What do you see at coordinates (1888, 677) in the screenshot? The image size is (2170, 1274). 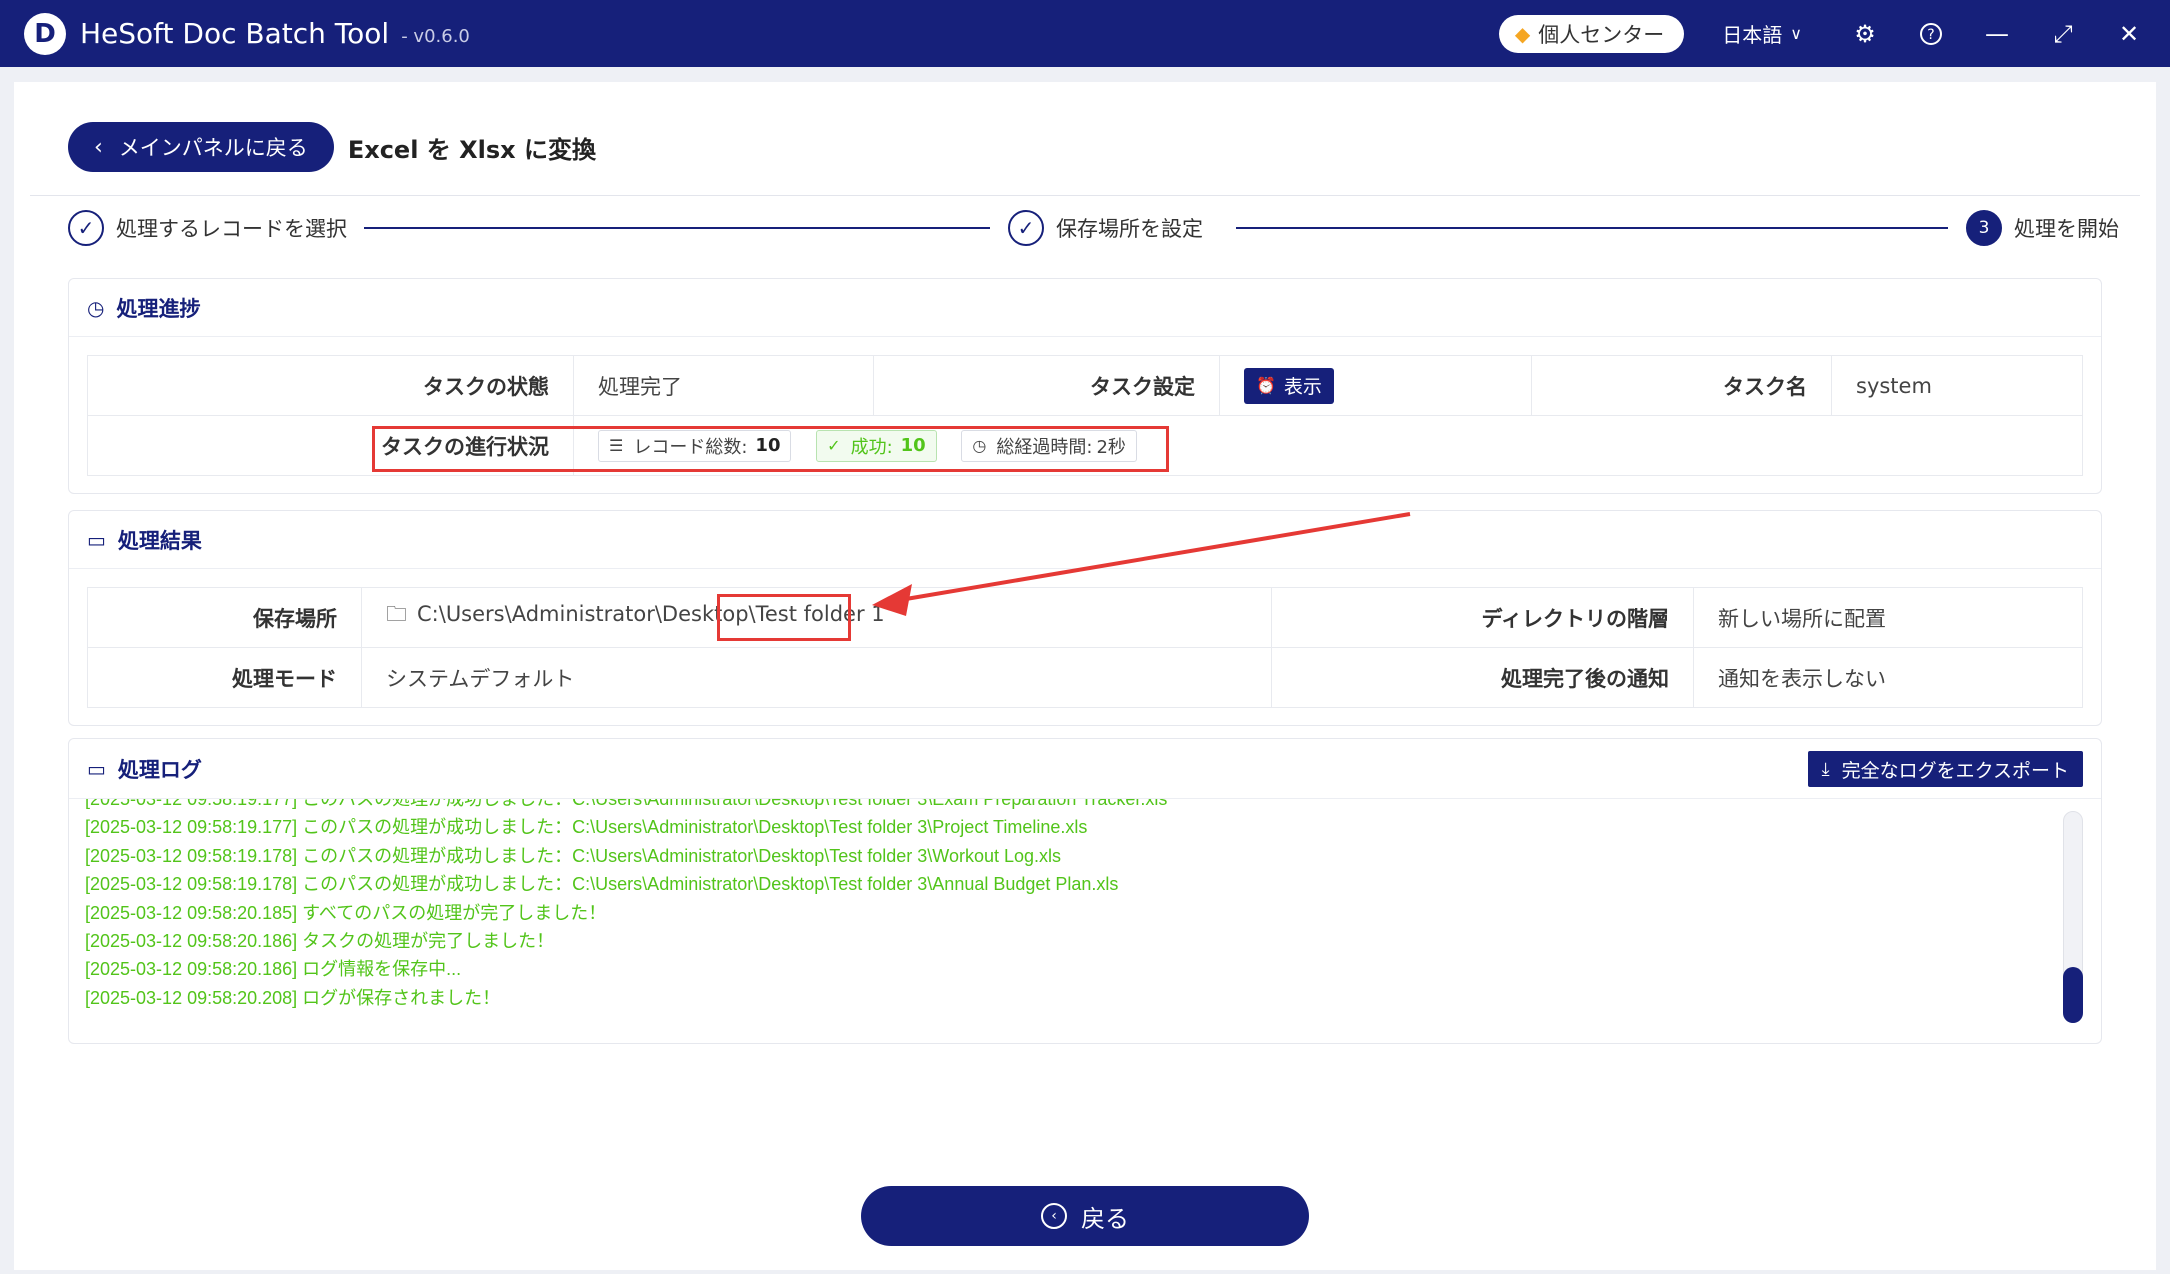 I see `notify-value: 通知を表示しない` at bounding box center [1888, 677].